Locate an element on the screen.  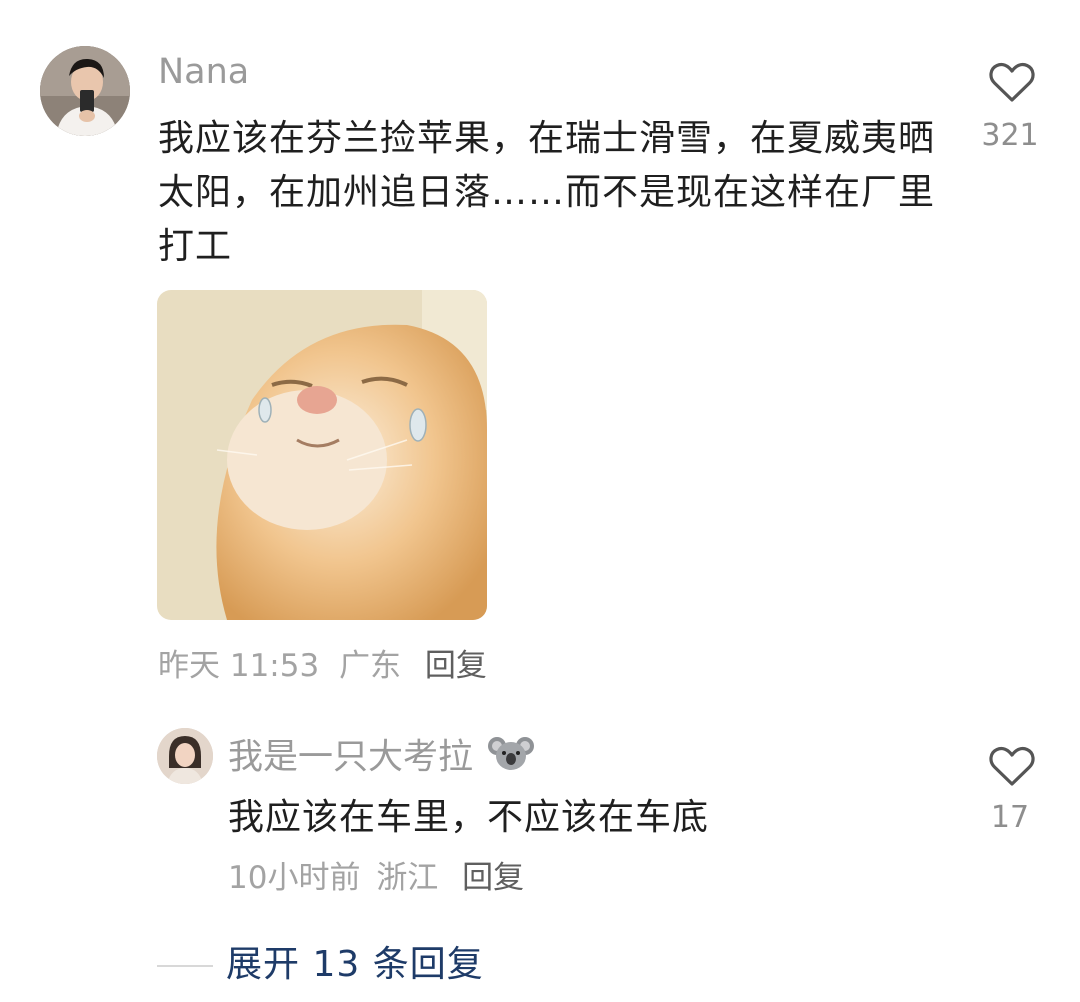
koala-emoji-icon is located at coordinates (511, 758).